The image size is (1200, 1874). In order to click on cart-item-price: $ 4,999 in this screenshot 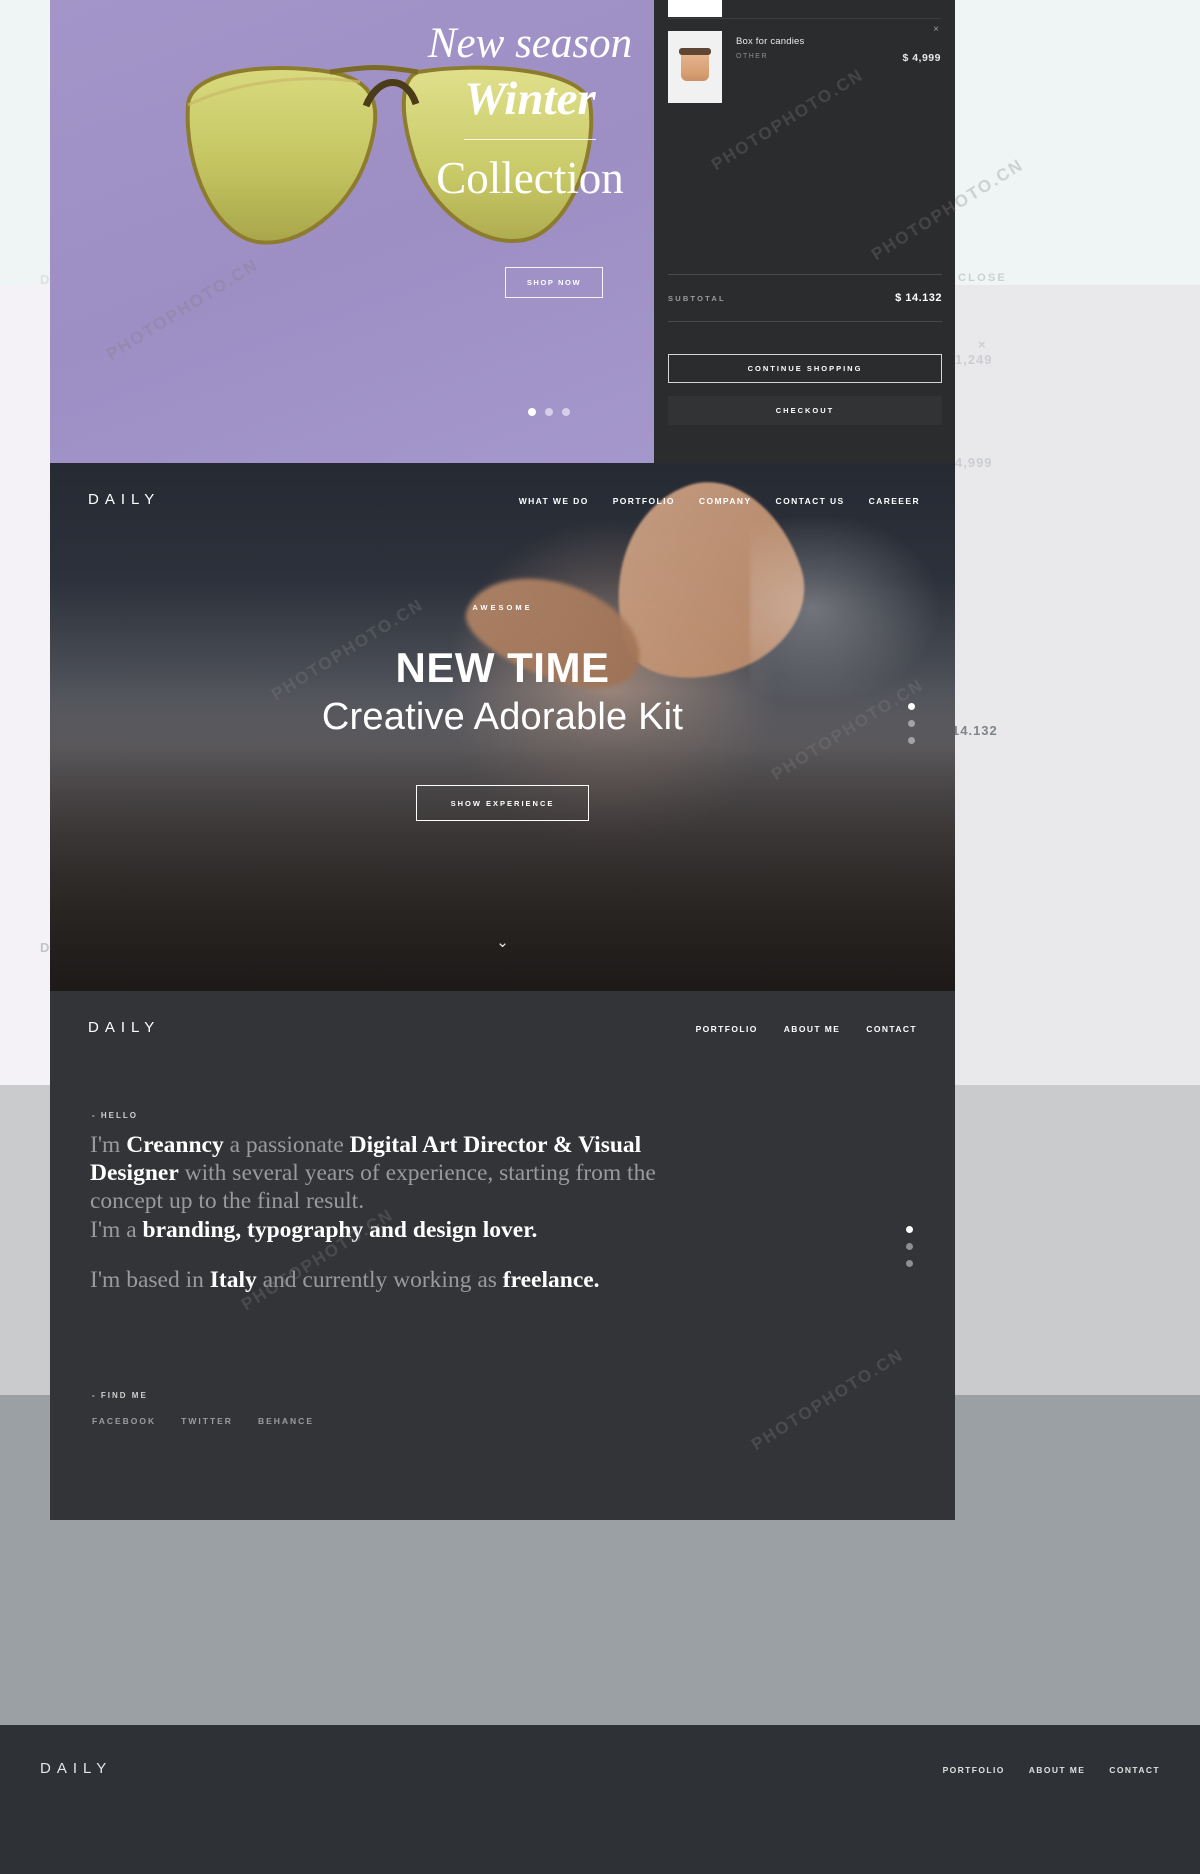, I will do `click(921, 58)`.